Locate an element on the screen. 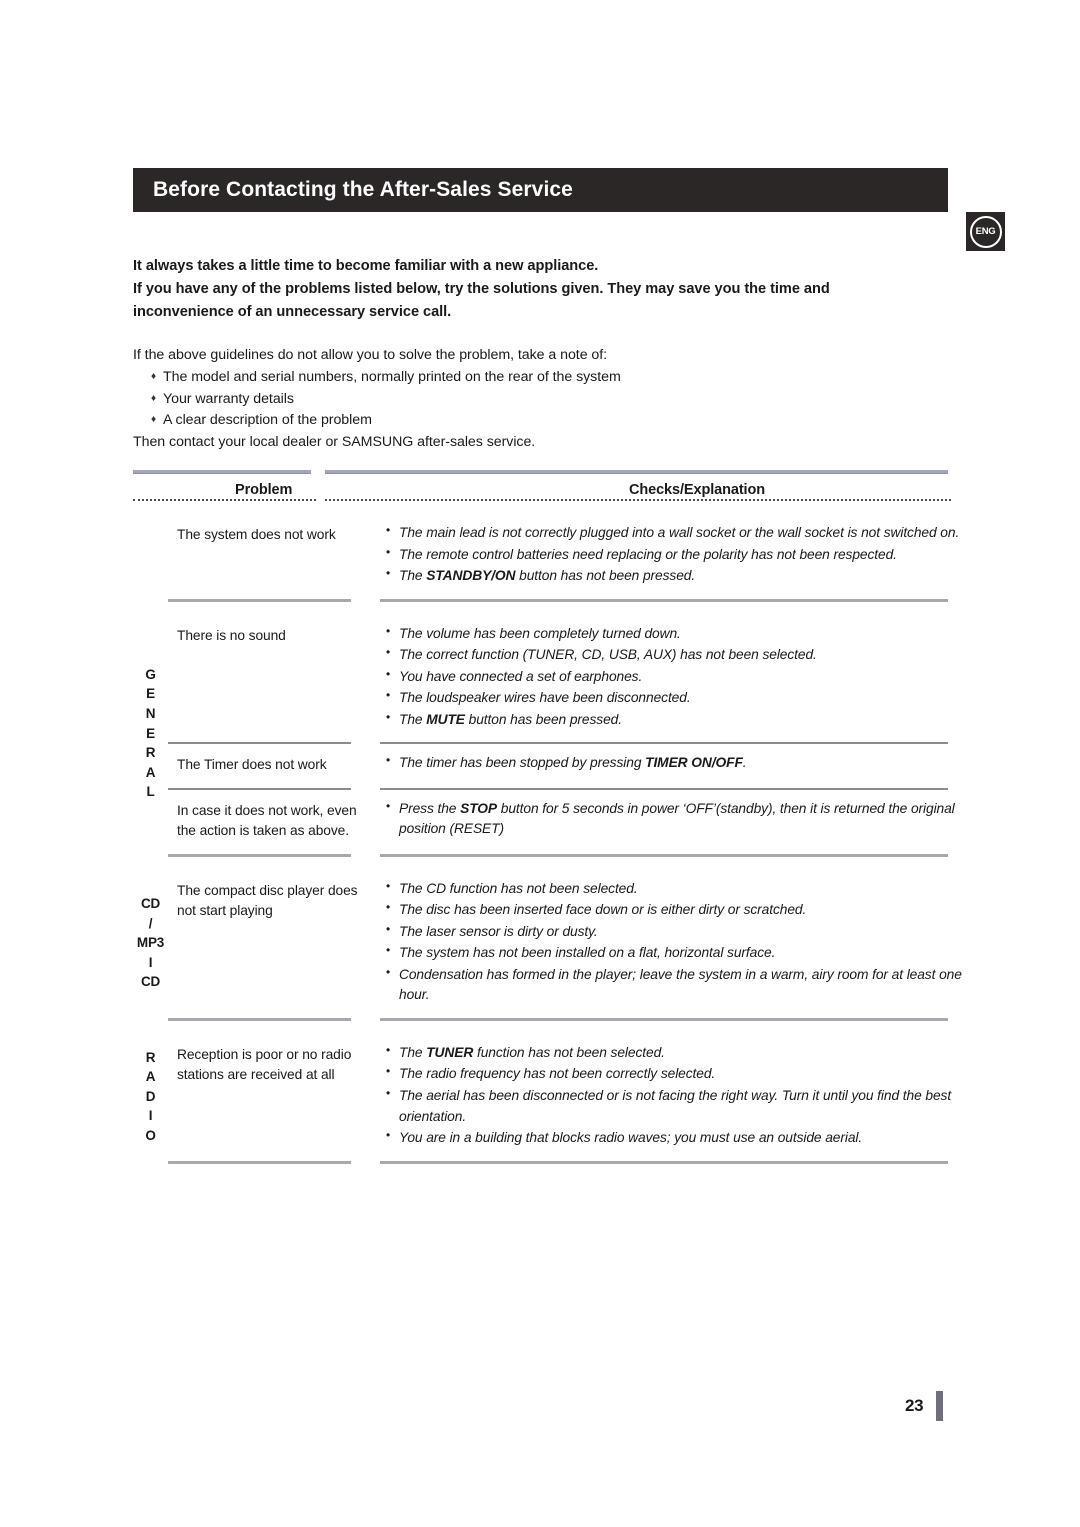 This screenshot has height=1527, width=1080. problem-cell: The system does not work is located at coordinates (256, 534).